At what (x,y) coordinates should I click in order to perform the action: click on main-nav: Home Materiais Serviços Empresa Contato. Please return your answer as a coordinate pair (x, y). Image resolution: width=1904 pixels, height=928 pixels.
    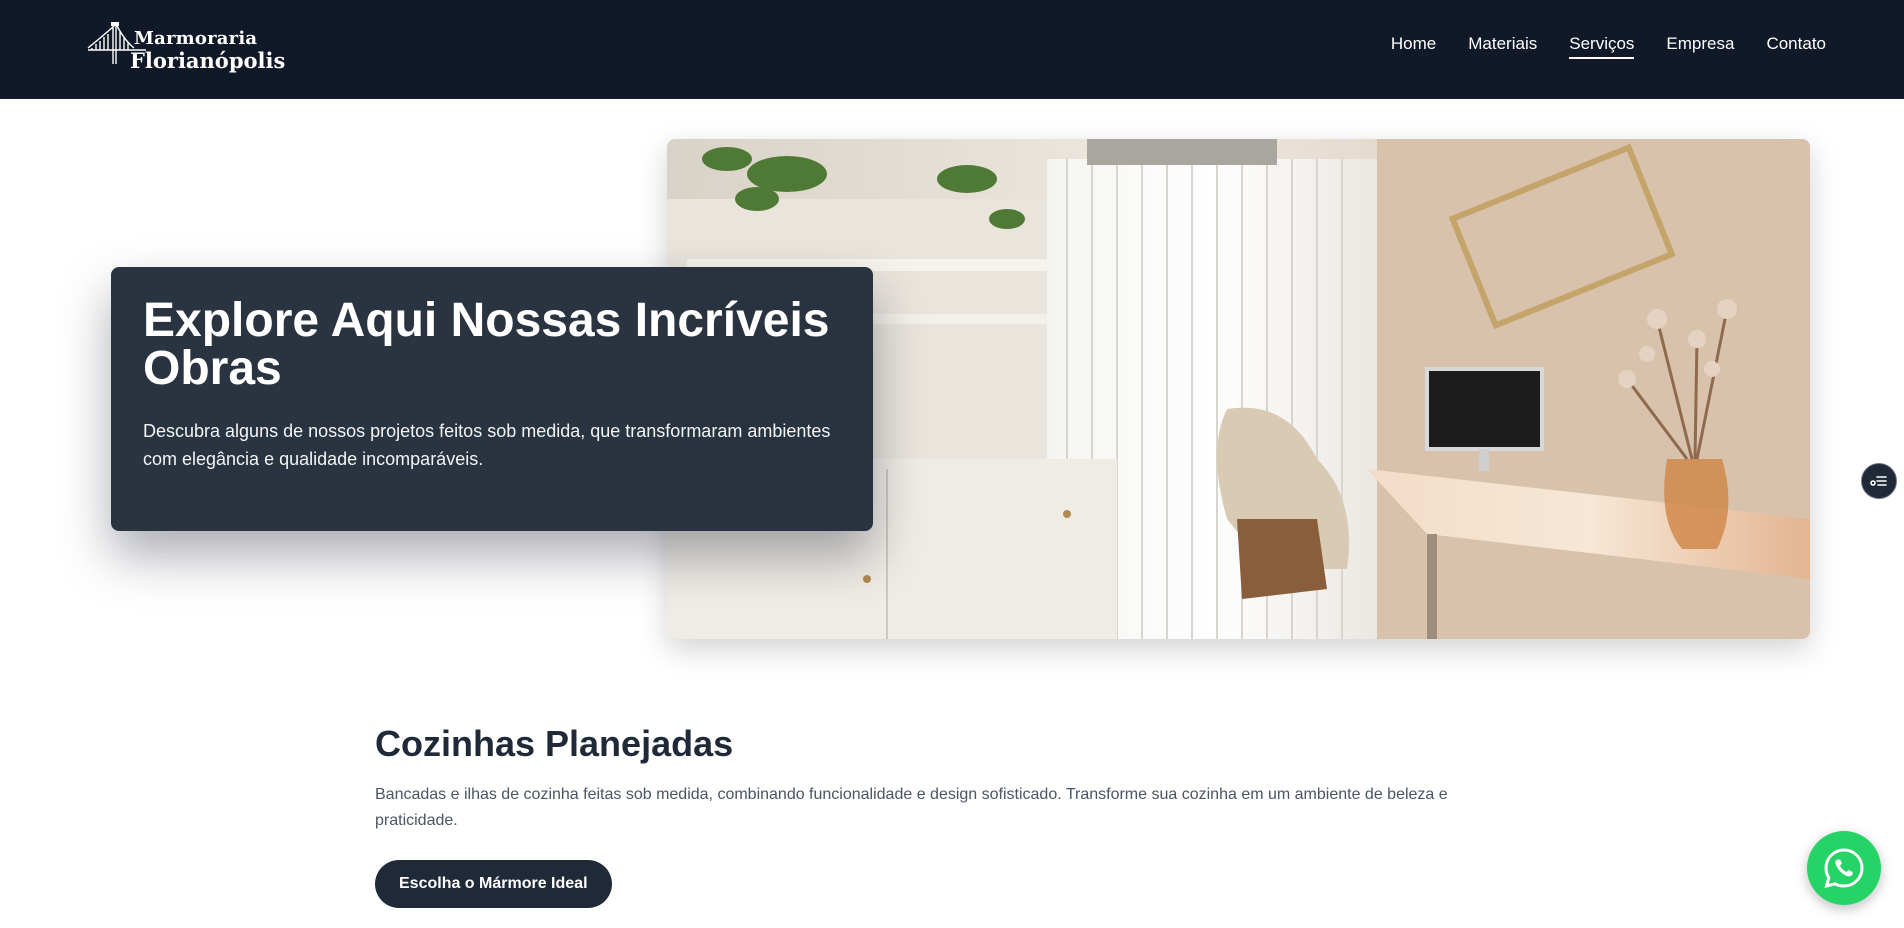
    Looking at the image, I should click on (1608, 46).